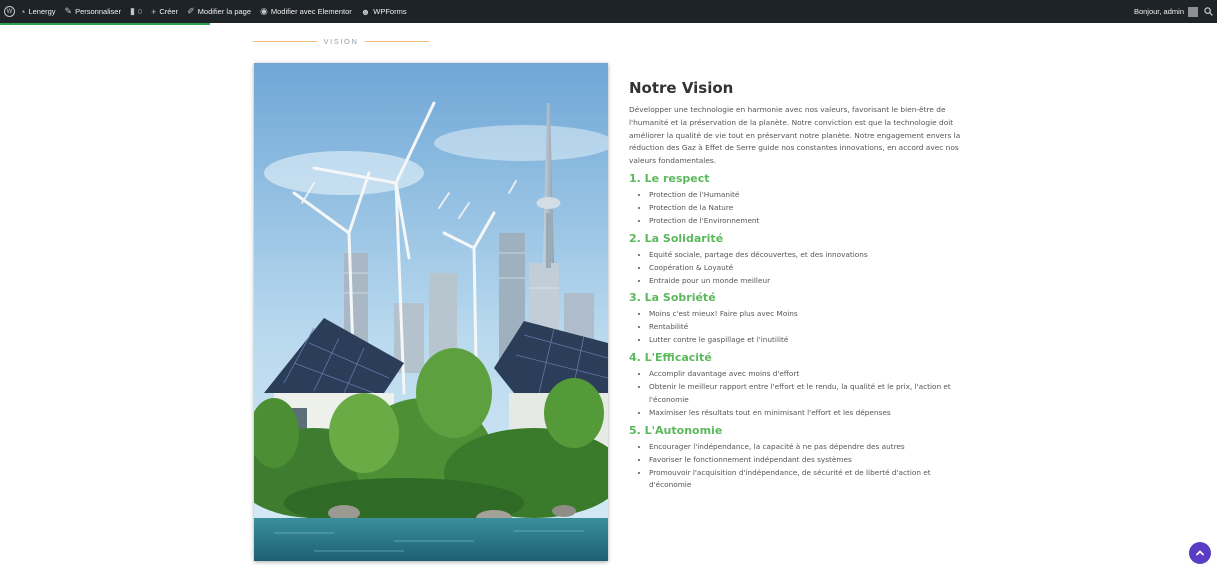 Image resolution: width=1217 pixels, height=565 pixels. What do you see at coordinates (42, 11) in the screenshot?
I see `site-name-label: Lenergy` at bounding box center [42, 11].